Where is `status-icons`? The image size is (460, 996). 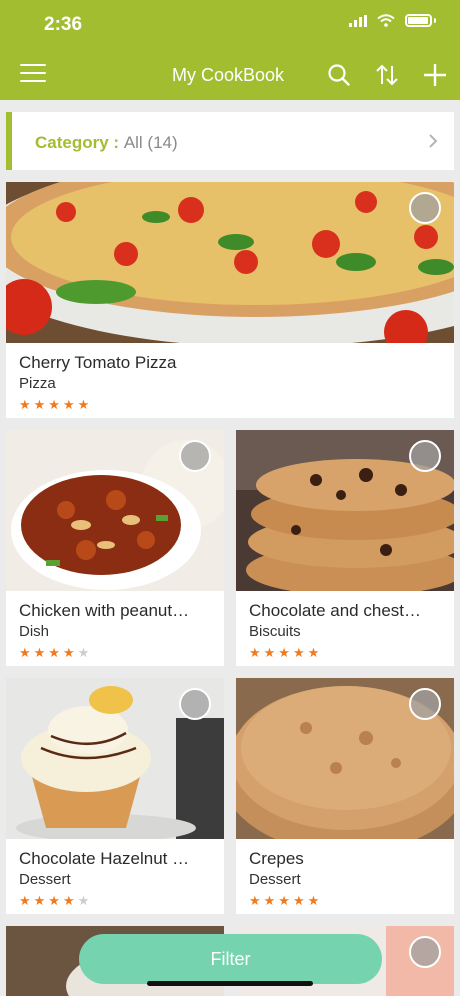 status-icons is located at coordinates (392, 20).